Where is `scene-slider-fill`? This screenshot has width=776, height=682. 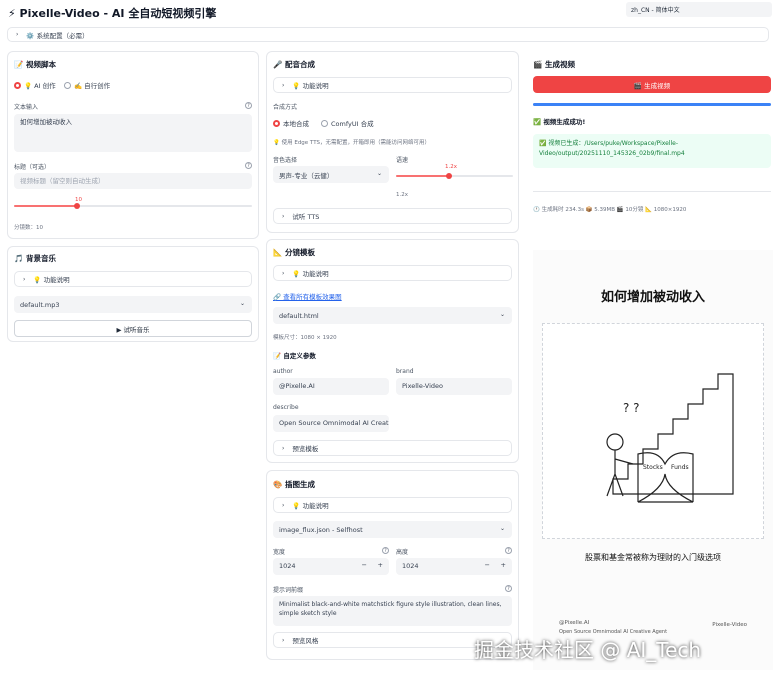
scene-slider-fill is located at coordinates (45, 206).